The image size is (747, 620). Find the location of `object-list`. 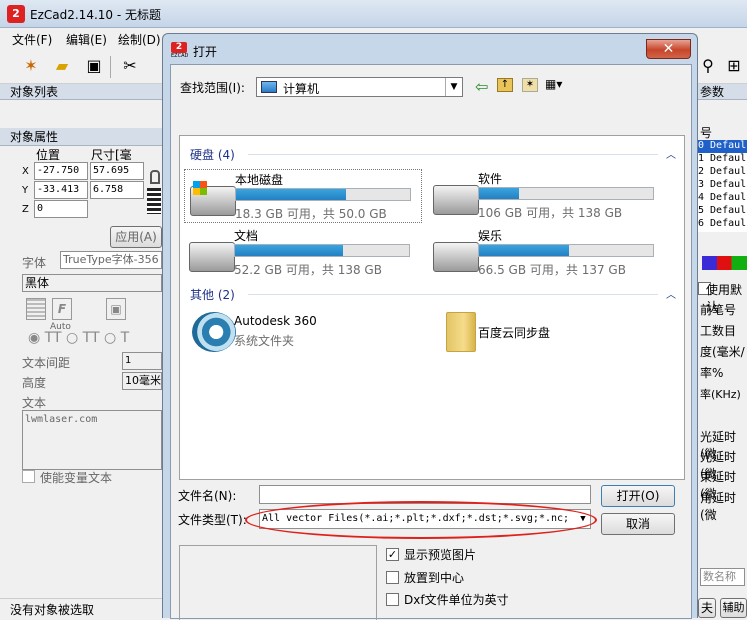

object-list is located at coordinates (81, 110).